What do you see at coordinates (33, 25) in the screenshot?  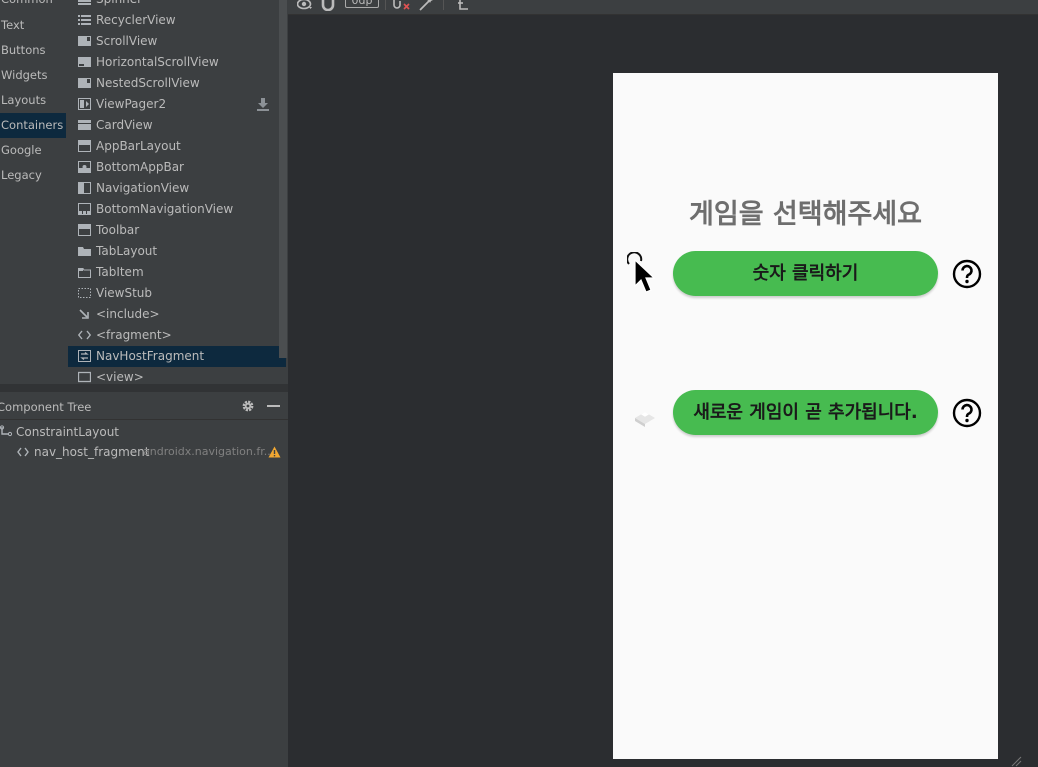 I see `category-text: Text` at bounding box center [33, 25].